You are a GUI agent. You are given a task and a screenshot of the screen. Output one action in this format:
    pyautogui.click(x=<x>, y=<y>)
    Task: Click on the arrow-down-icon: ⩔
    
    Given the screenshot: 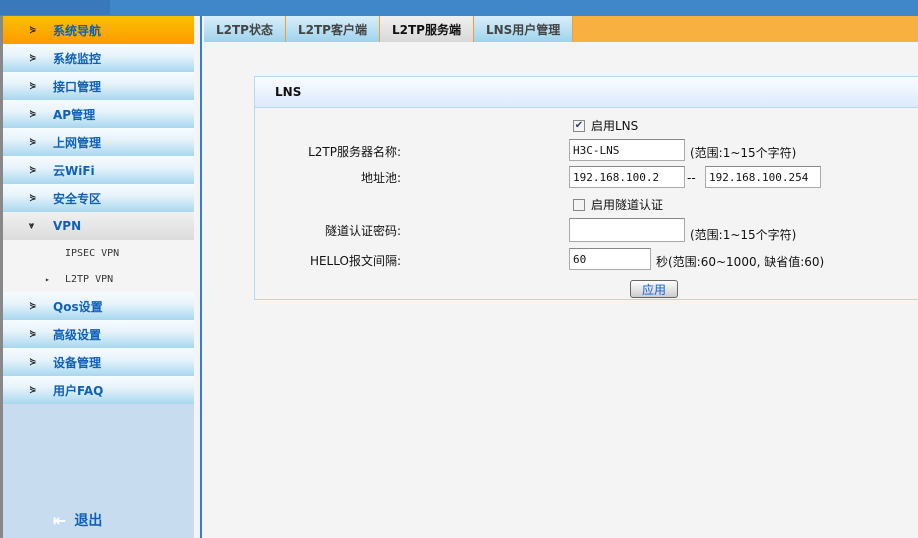 What is the action you would take?
    pyautogui.click(x=31, y=226)
    